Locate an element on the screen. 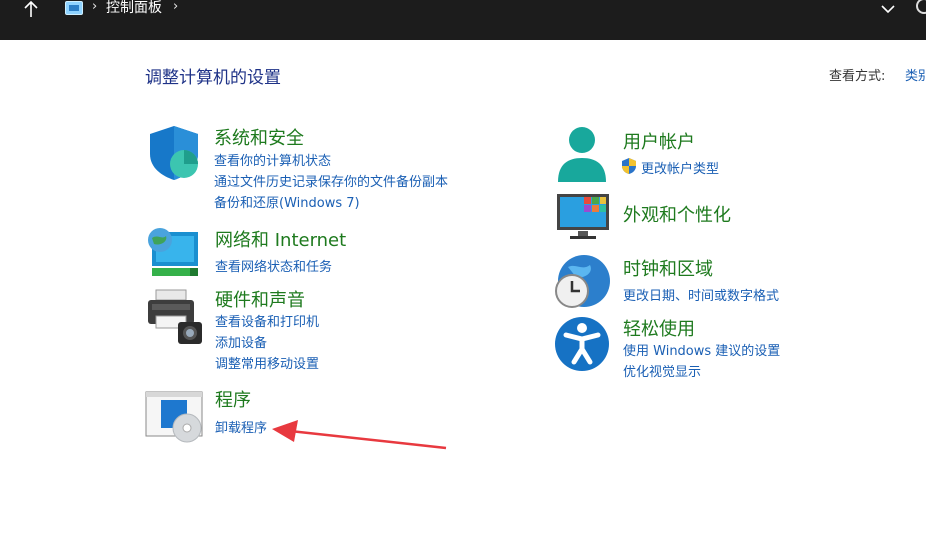 Image resolution: width=926 pixels, height=544 pixels. category-title-clock-region: 时钟和区域 is located at coordinates (668, 268).